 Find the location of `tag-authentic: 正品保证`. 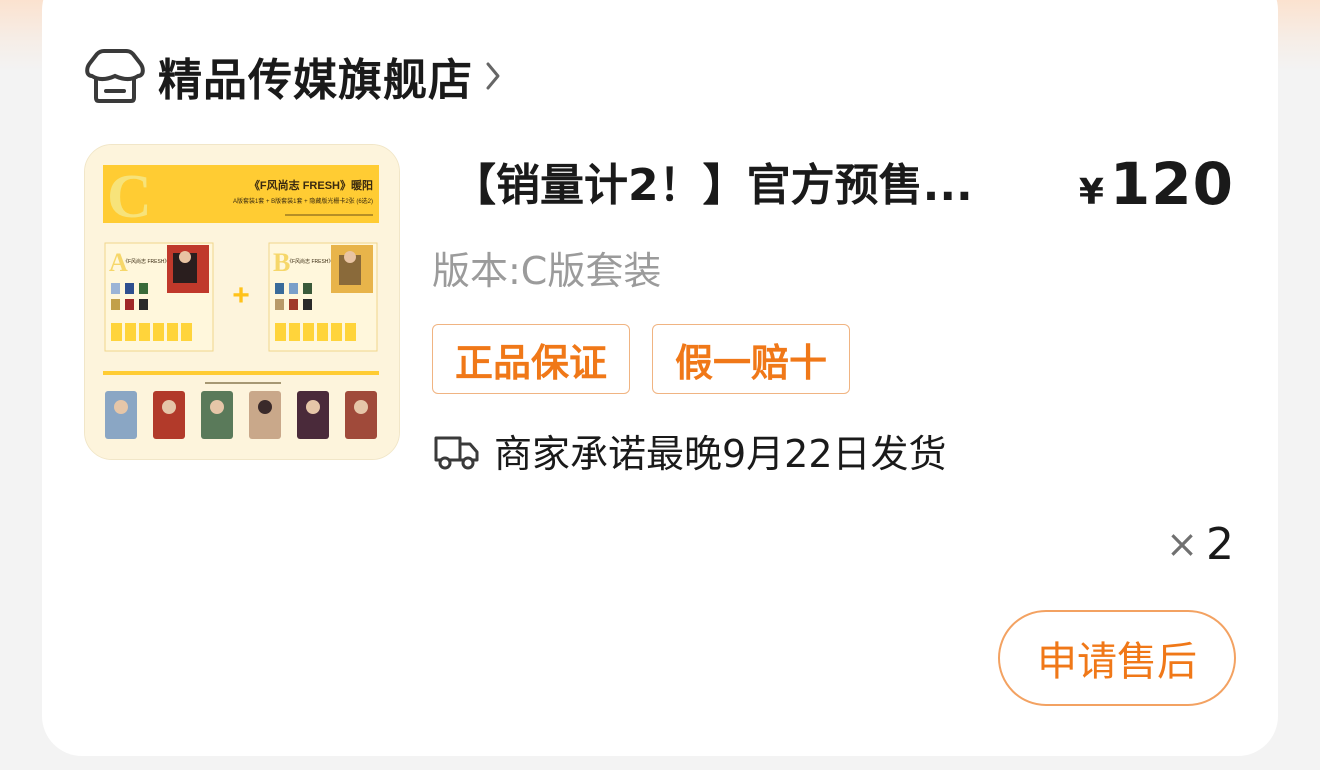

tag-authentic: 正品保证 is located at coordinates (531, 359).